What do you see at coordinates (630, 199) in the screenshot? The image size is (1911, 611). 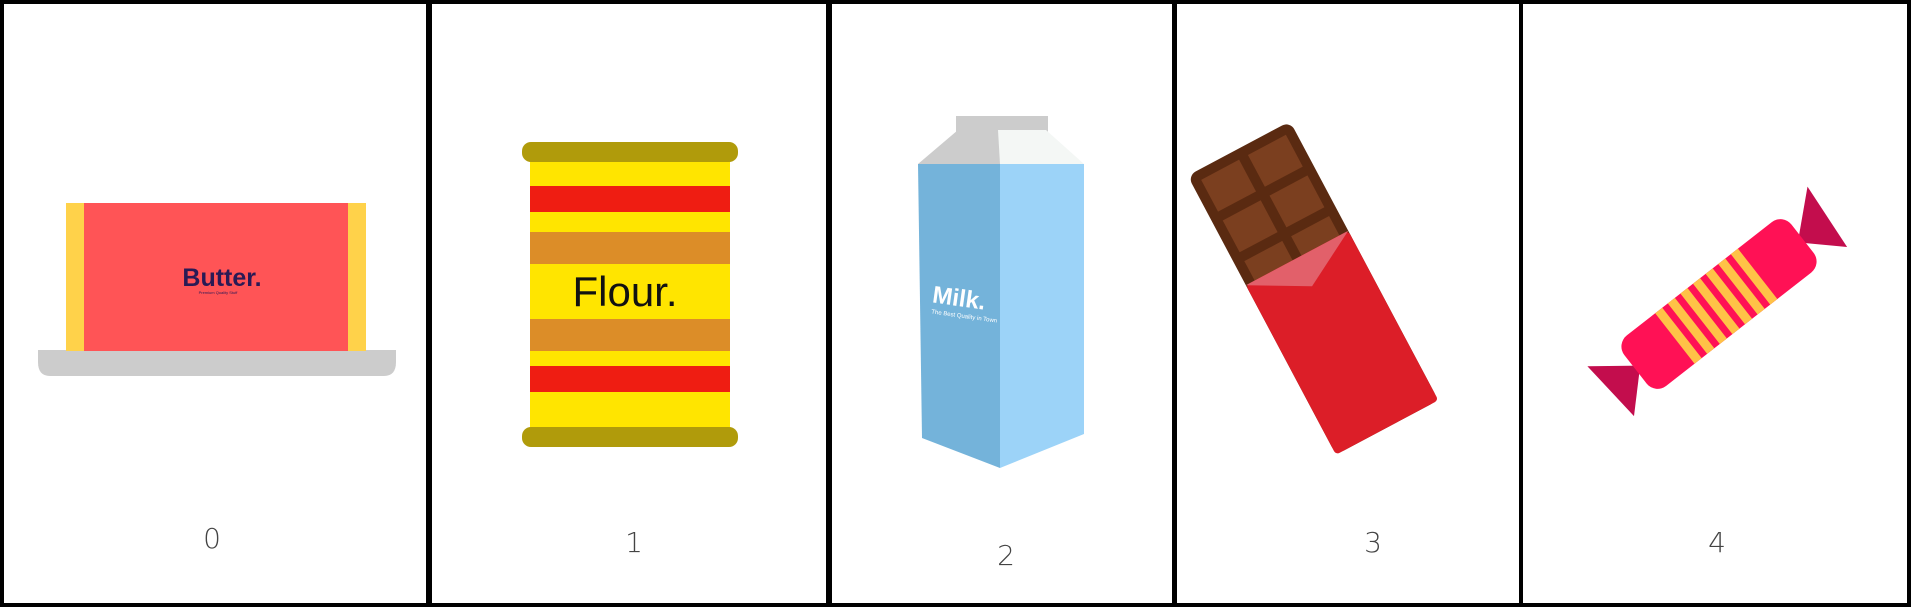 I see `flour-stripe-red-top` at bounding box center [630, 199].